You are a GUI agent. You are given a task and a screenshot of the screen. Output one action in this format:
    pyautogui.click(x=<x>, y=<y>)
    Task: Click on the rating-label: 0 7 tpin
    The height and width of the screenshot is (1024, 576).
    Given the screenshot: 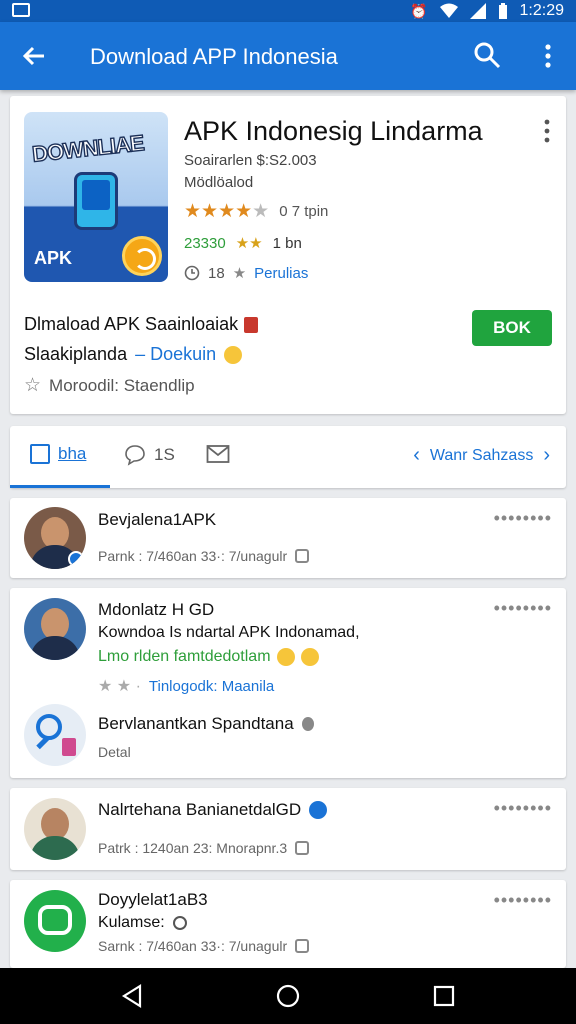 What is the action you would take?
    pyautogui.click(x=304, y=211)
    